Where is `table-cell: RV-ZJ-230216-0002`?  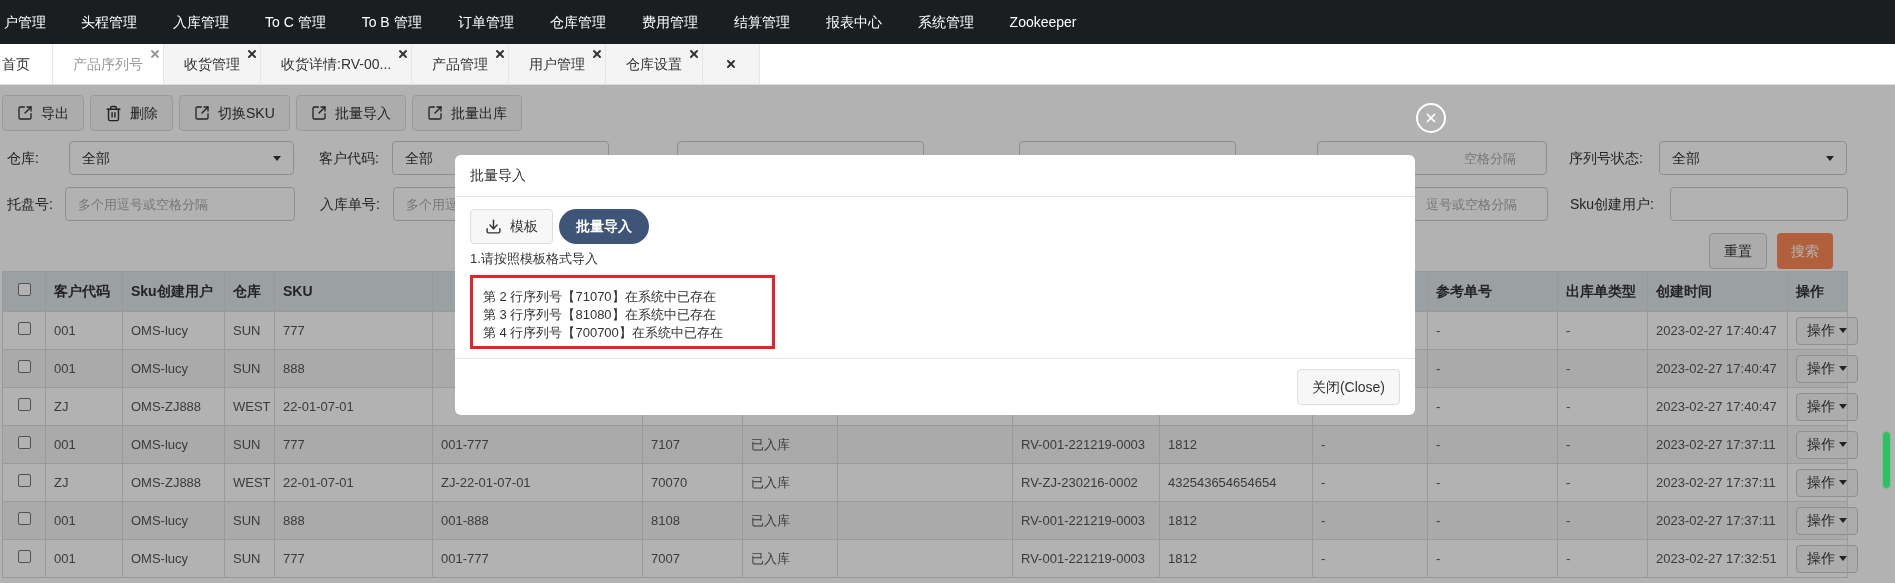 table-cell: RV-ZJ-230216-0002 is located at coordinates (1079, 482).